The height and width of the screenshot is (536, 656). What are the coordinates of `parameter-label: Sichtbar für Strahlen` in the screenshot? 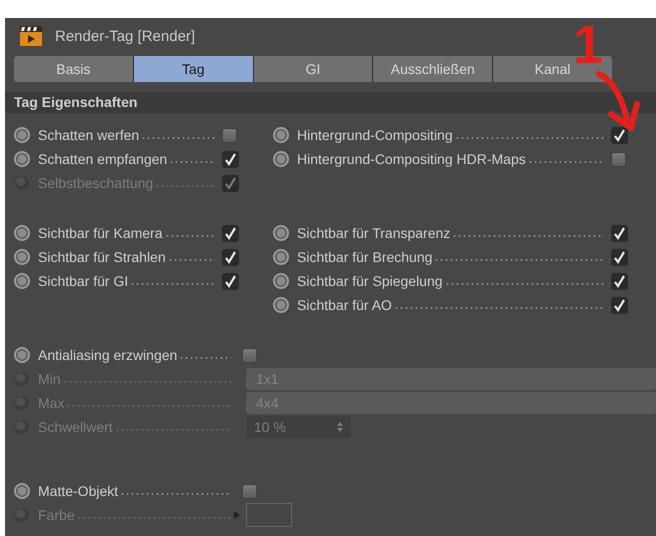 It's located at (102, 257).